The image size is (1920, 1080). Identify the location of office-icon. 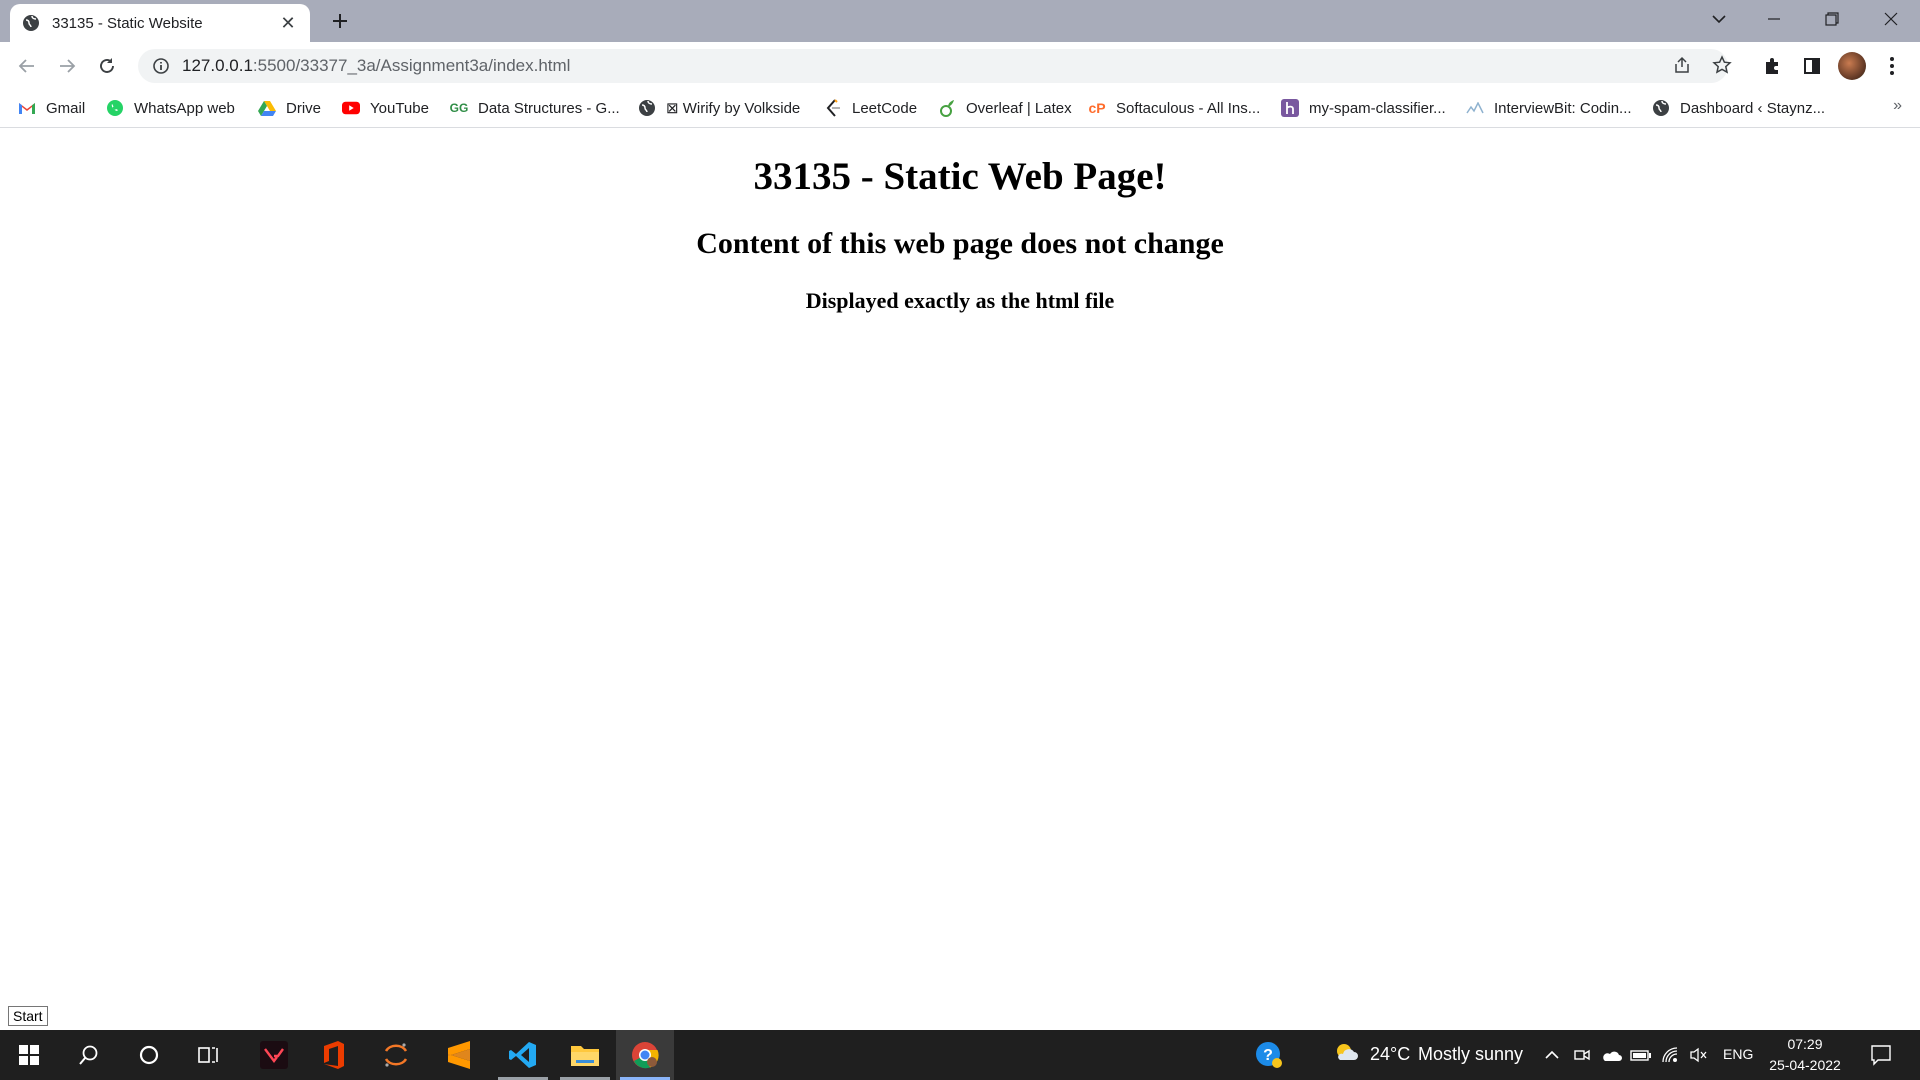
(334, 1055).